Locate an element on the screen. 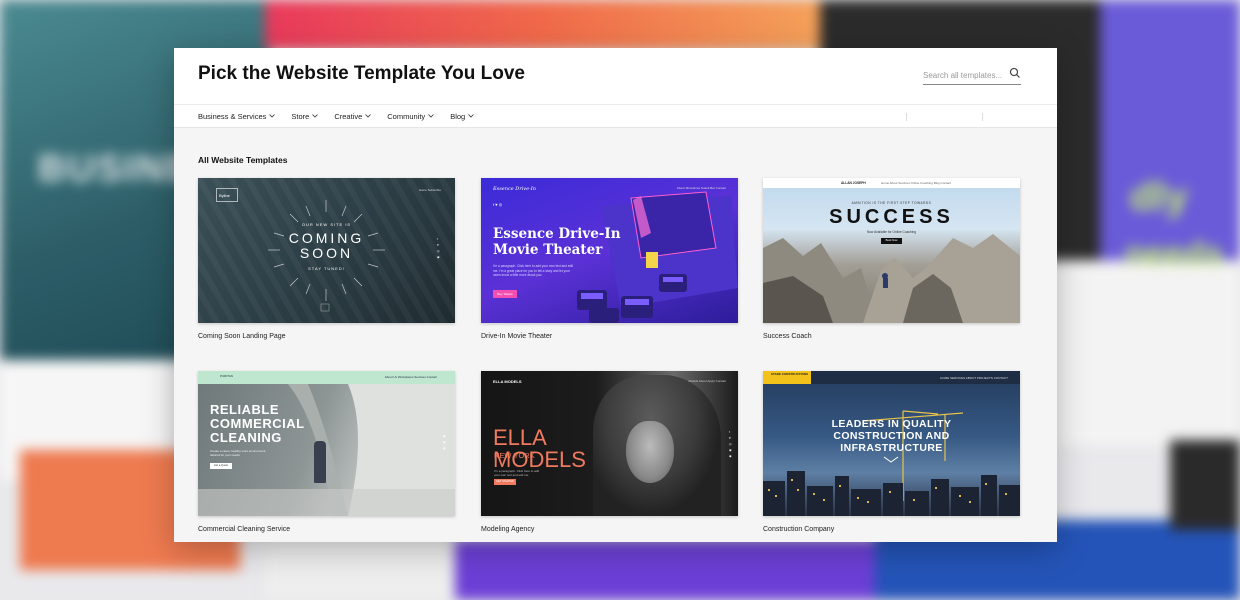  cleaner-figure is located at coordinates (320, 462).